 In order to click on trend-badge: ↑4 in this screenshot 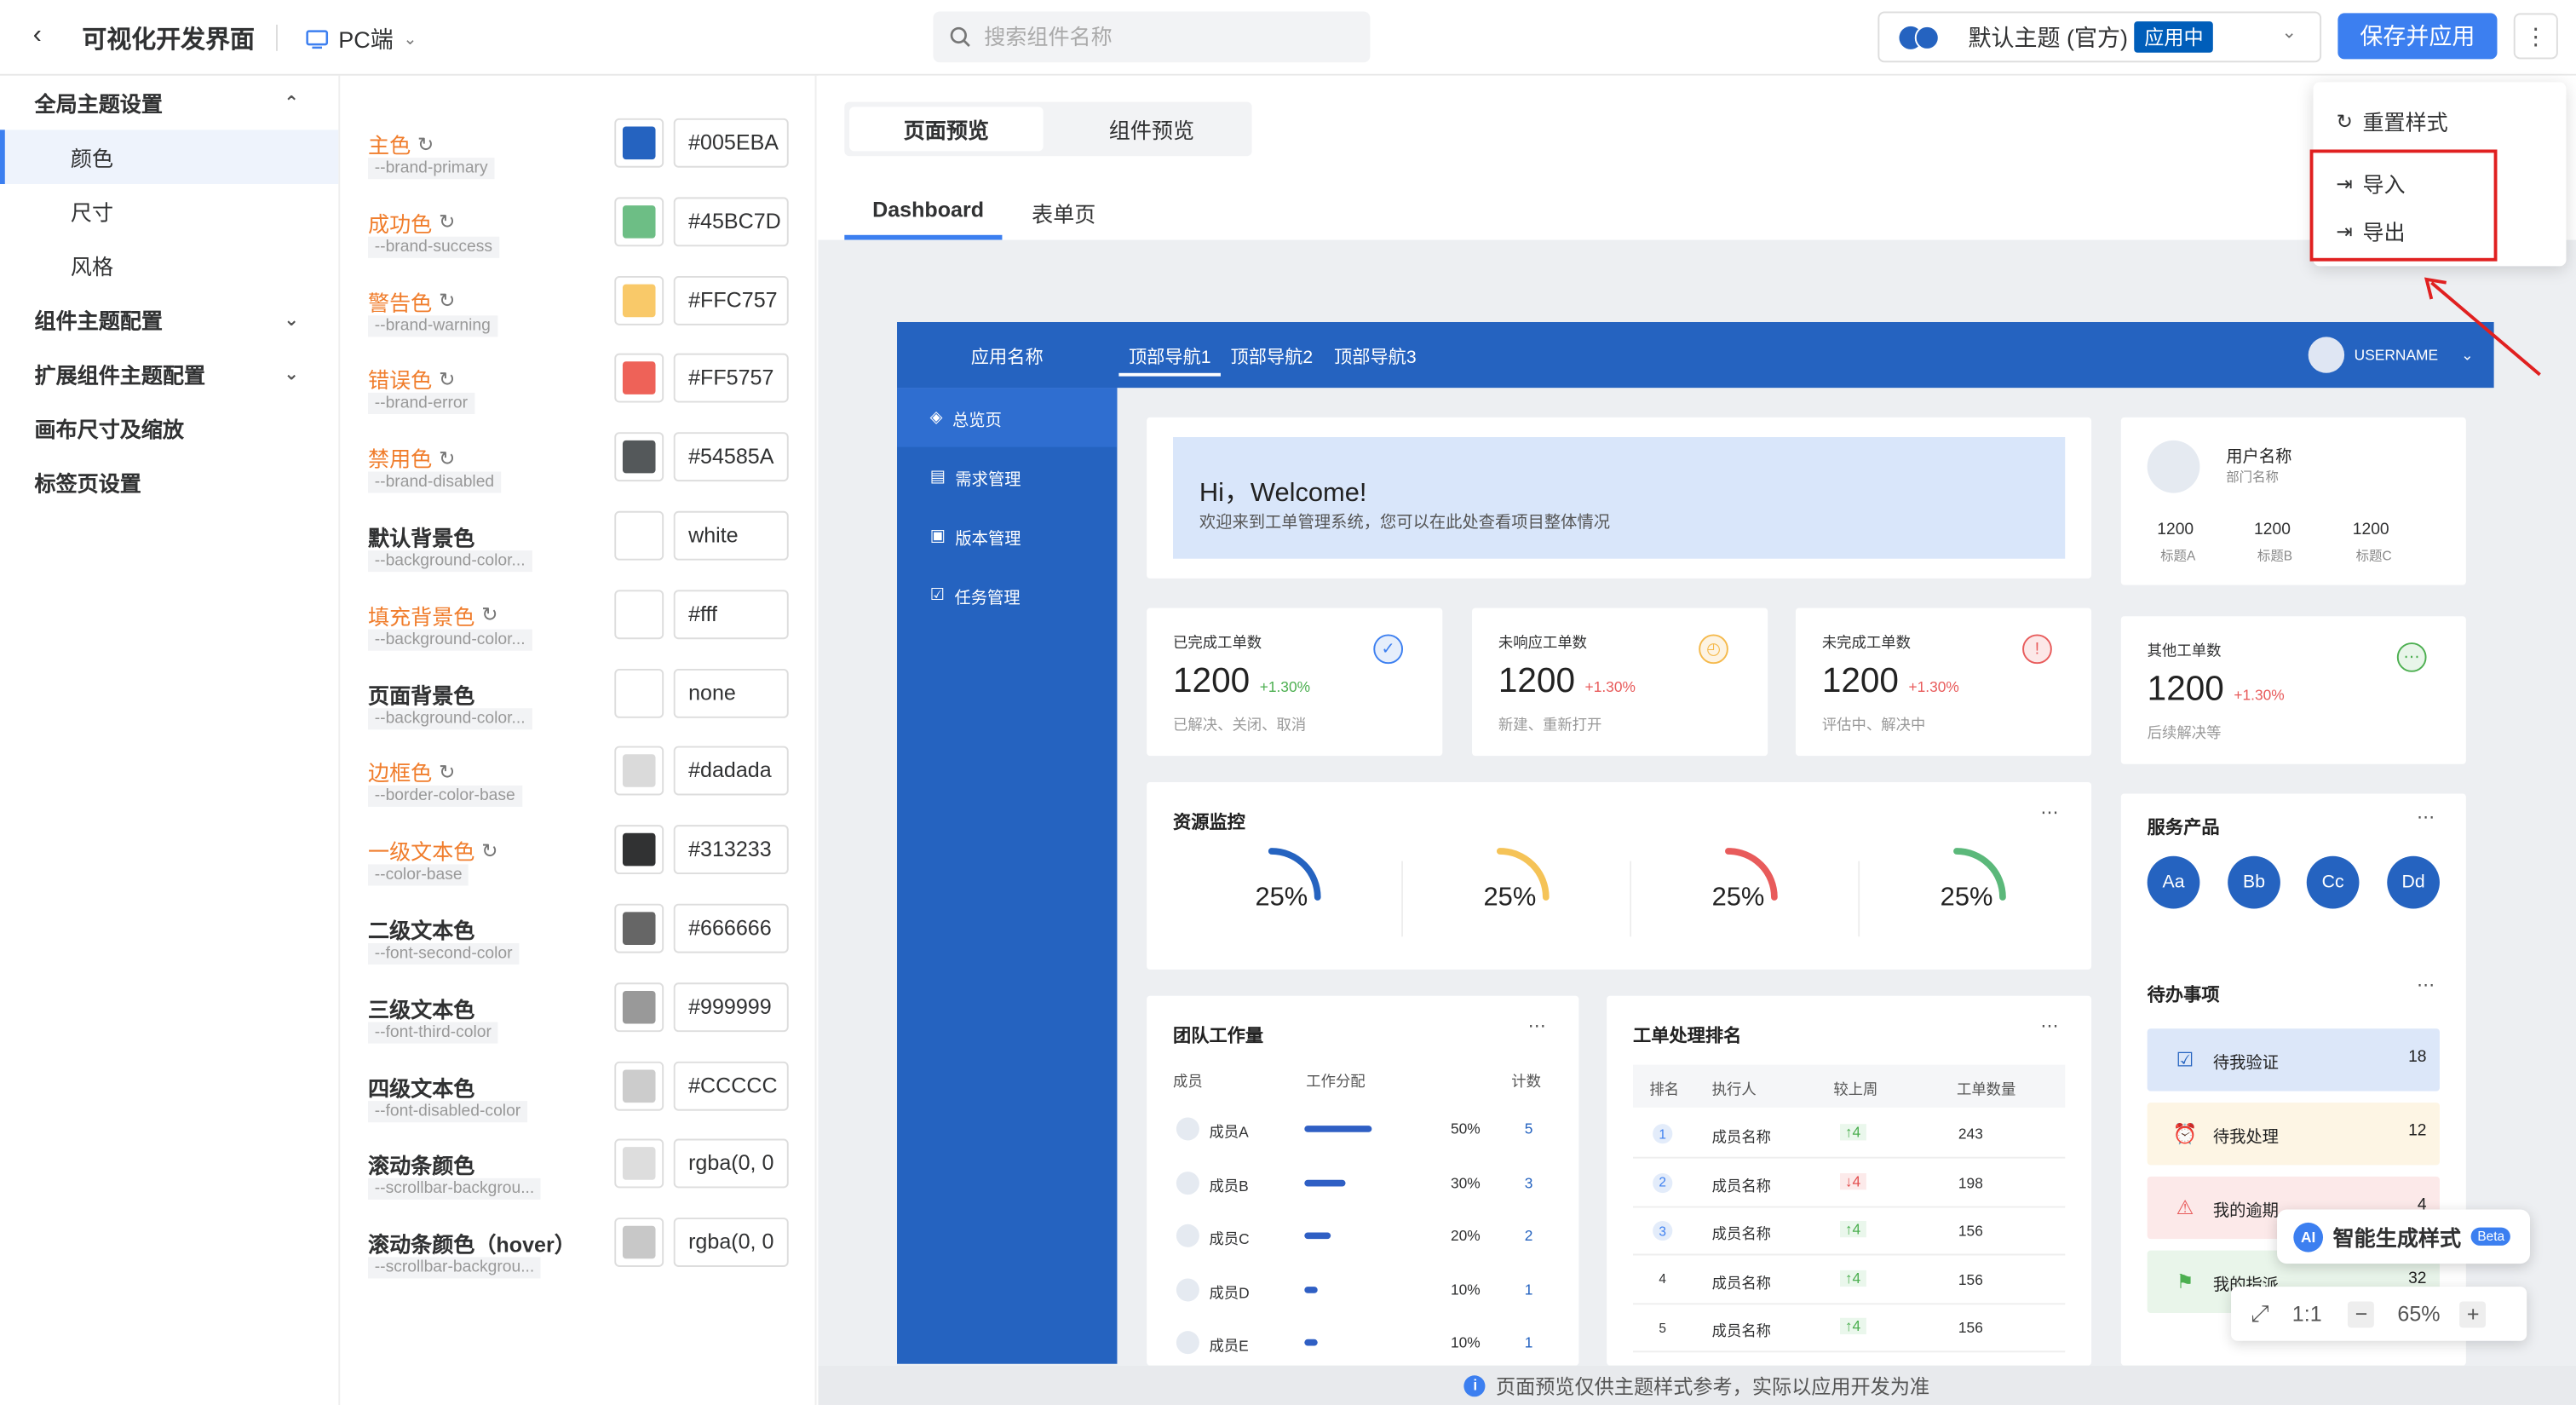, I will do `click(1853, 1132)`.